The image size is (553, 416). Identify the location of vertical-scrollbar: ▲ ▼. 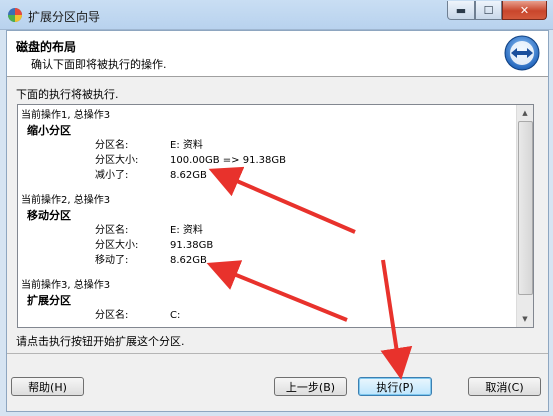
(524, 216).